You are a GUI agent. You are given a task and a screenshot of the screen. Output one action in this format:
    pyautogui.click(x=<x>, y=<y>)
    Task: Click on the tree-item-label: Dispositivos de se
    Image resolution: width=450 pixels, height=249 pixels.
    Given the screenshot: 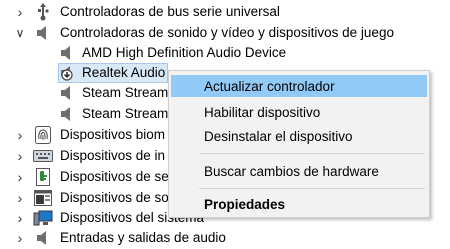 What is the action you would take?
    pyautogui.click(x=114, y=176)
    